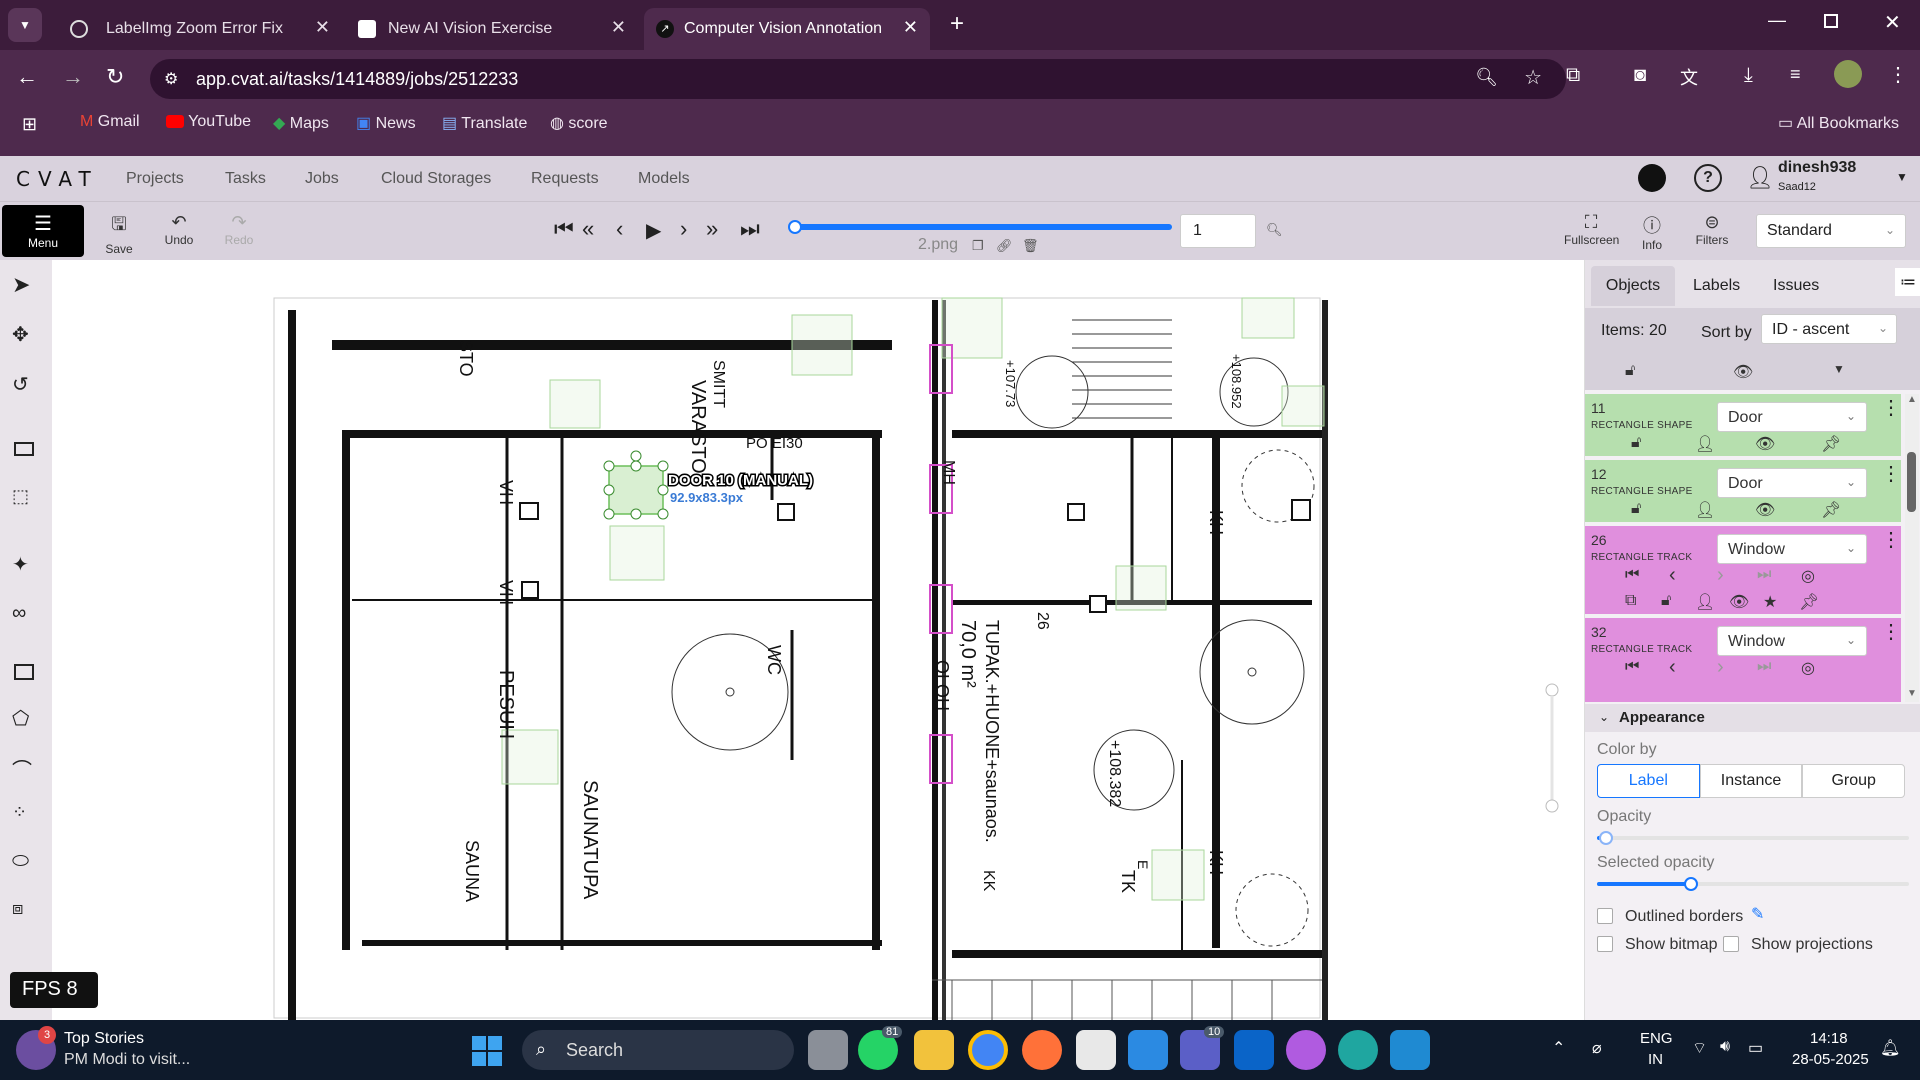  Describe the element at coordinates (1848, 74) in the screenshot. I see `profile-avatar` at that location.